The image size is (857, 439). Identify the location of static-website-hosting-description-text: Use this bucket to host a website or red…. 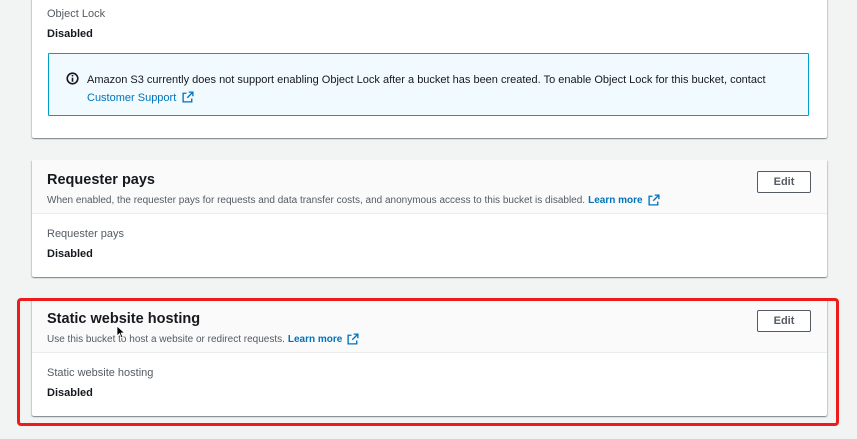
(166, 339).